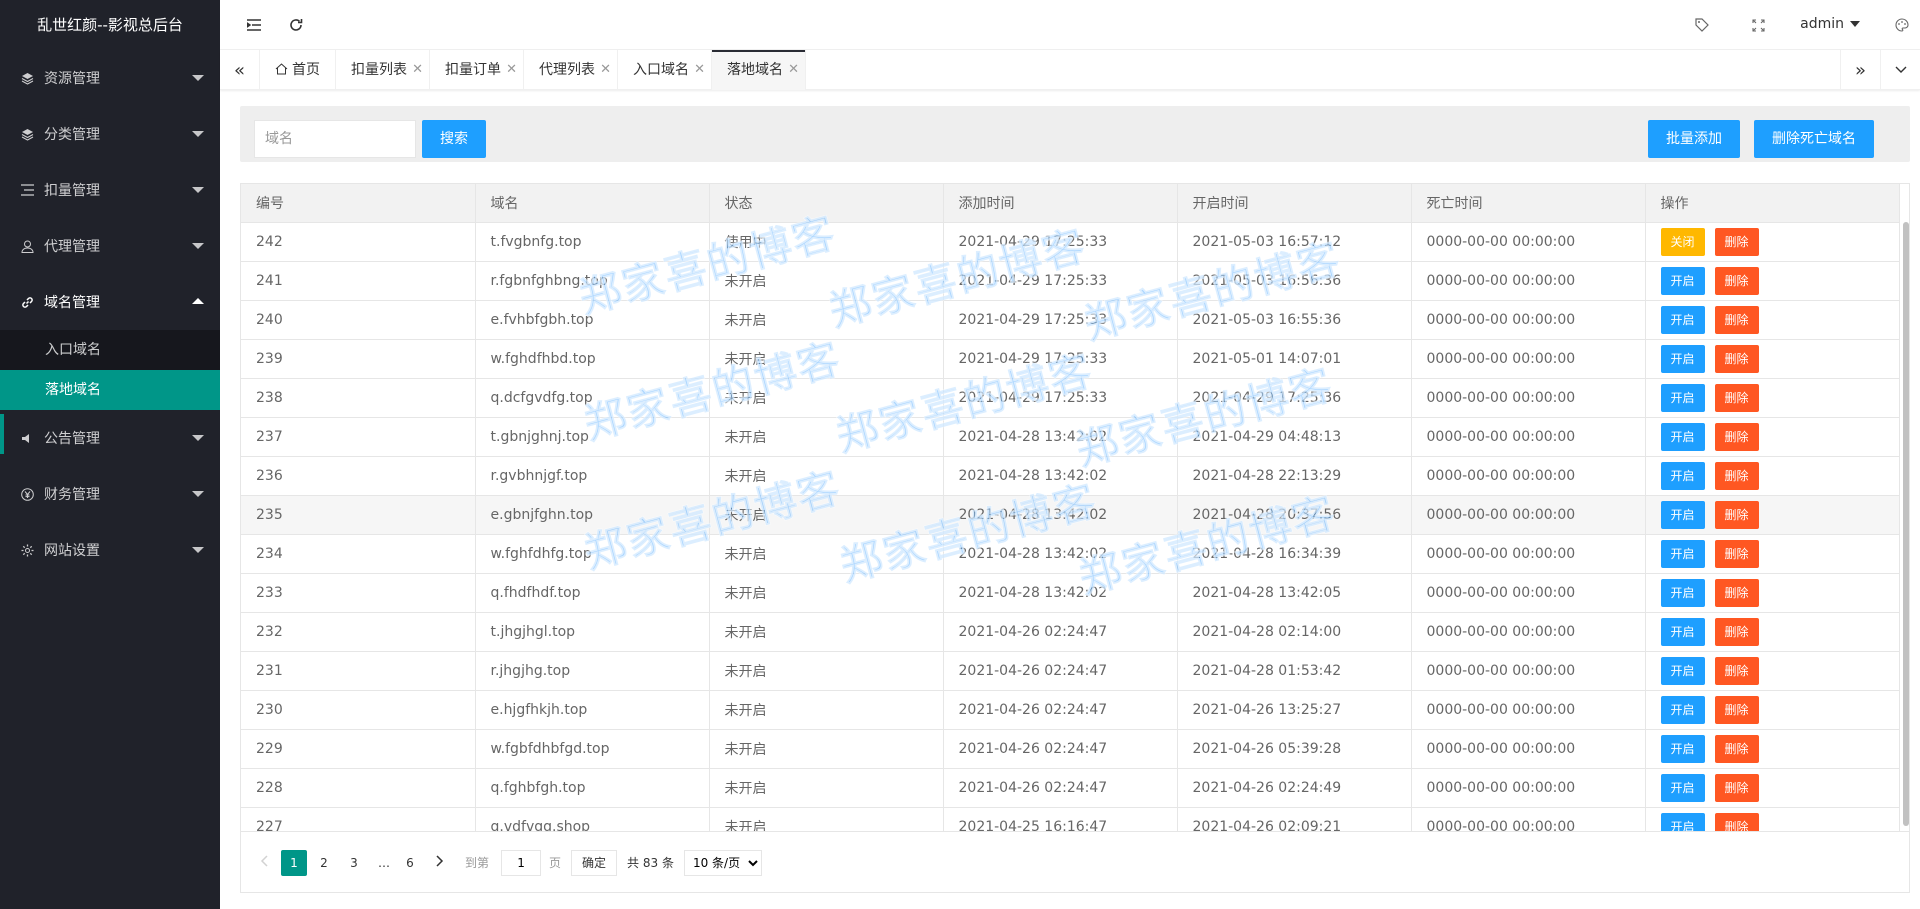 The image size is (1920, 909). What do you see at coordinates (110, 246) in the screenshot?
I see `sidebar-item-3: 代理管理` at bounding box center [110, 246].